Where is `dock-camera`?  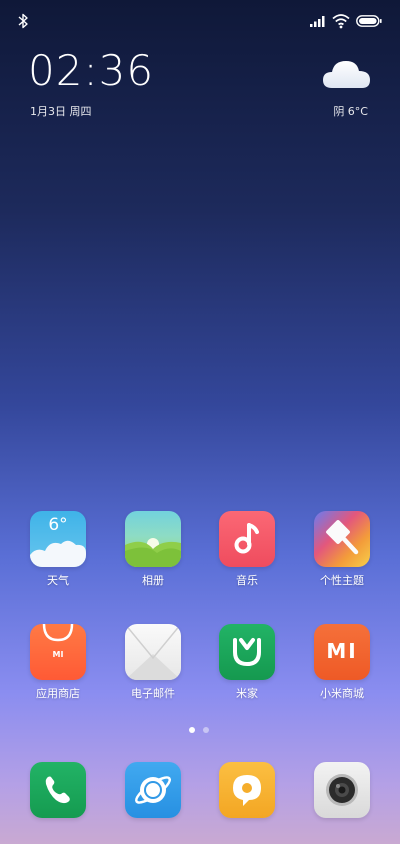
dock-camera is located at coordinates (342, 790).